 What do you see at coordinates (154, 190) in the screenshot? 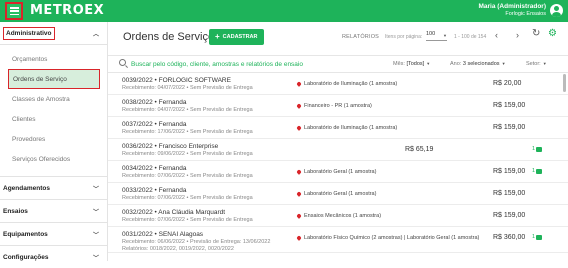
I see `order-code: 0033/2022 • Fernanda` at bounding box center [154, 190].